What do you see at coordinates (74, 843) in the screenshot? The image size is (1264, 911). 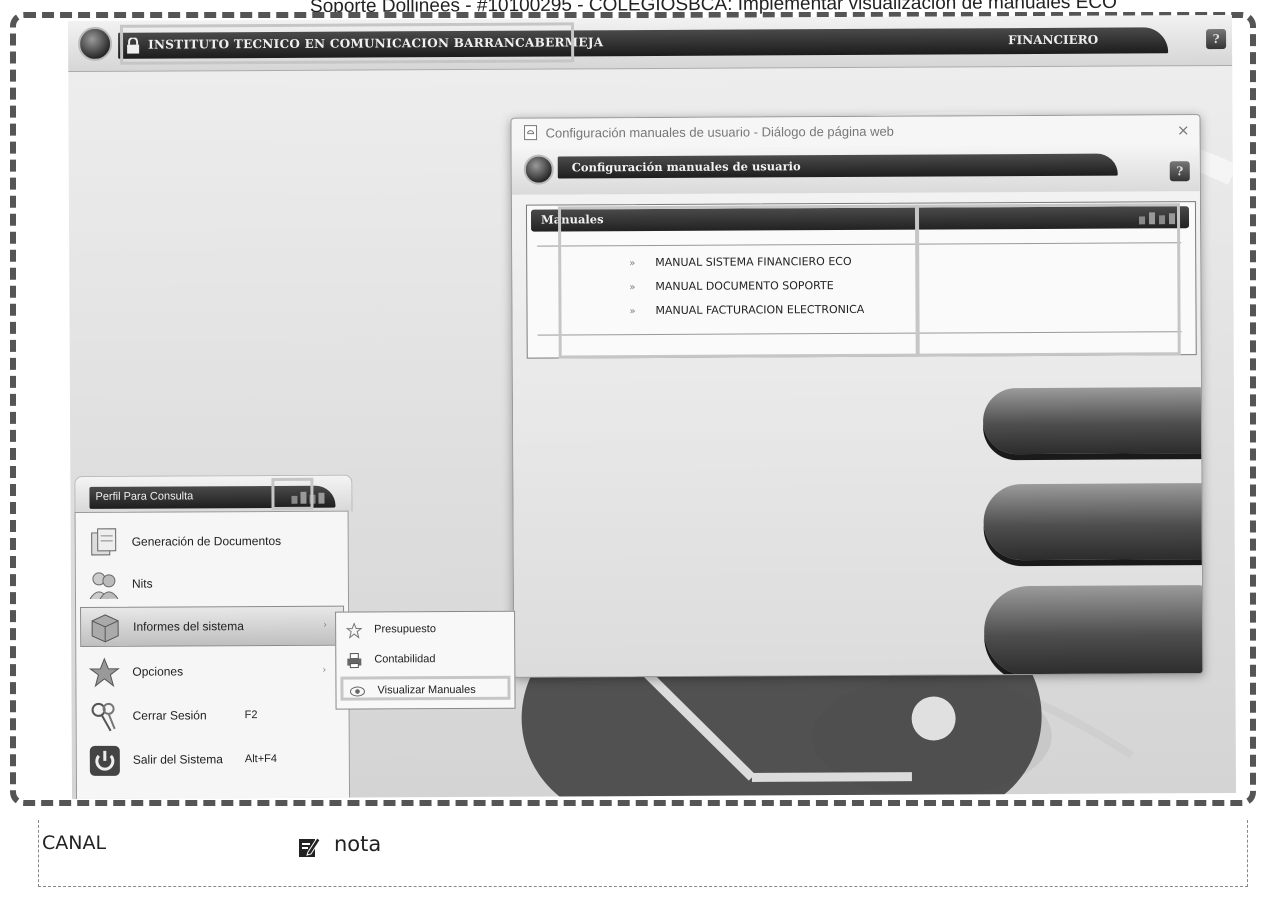 I see `canal-label: CANAL` at bounding box center [74, 843].